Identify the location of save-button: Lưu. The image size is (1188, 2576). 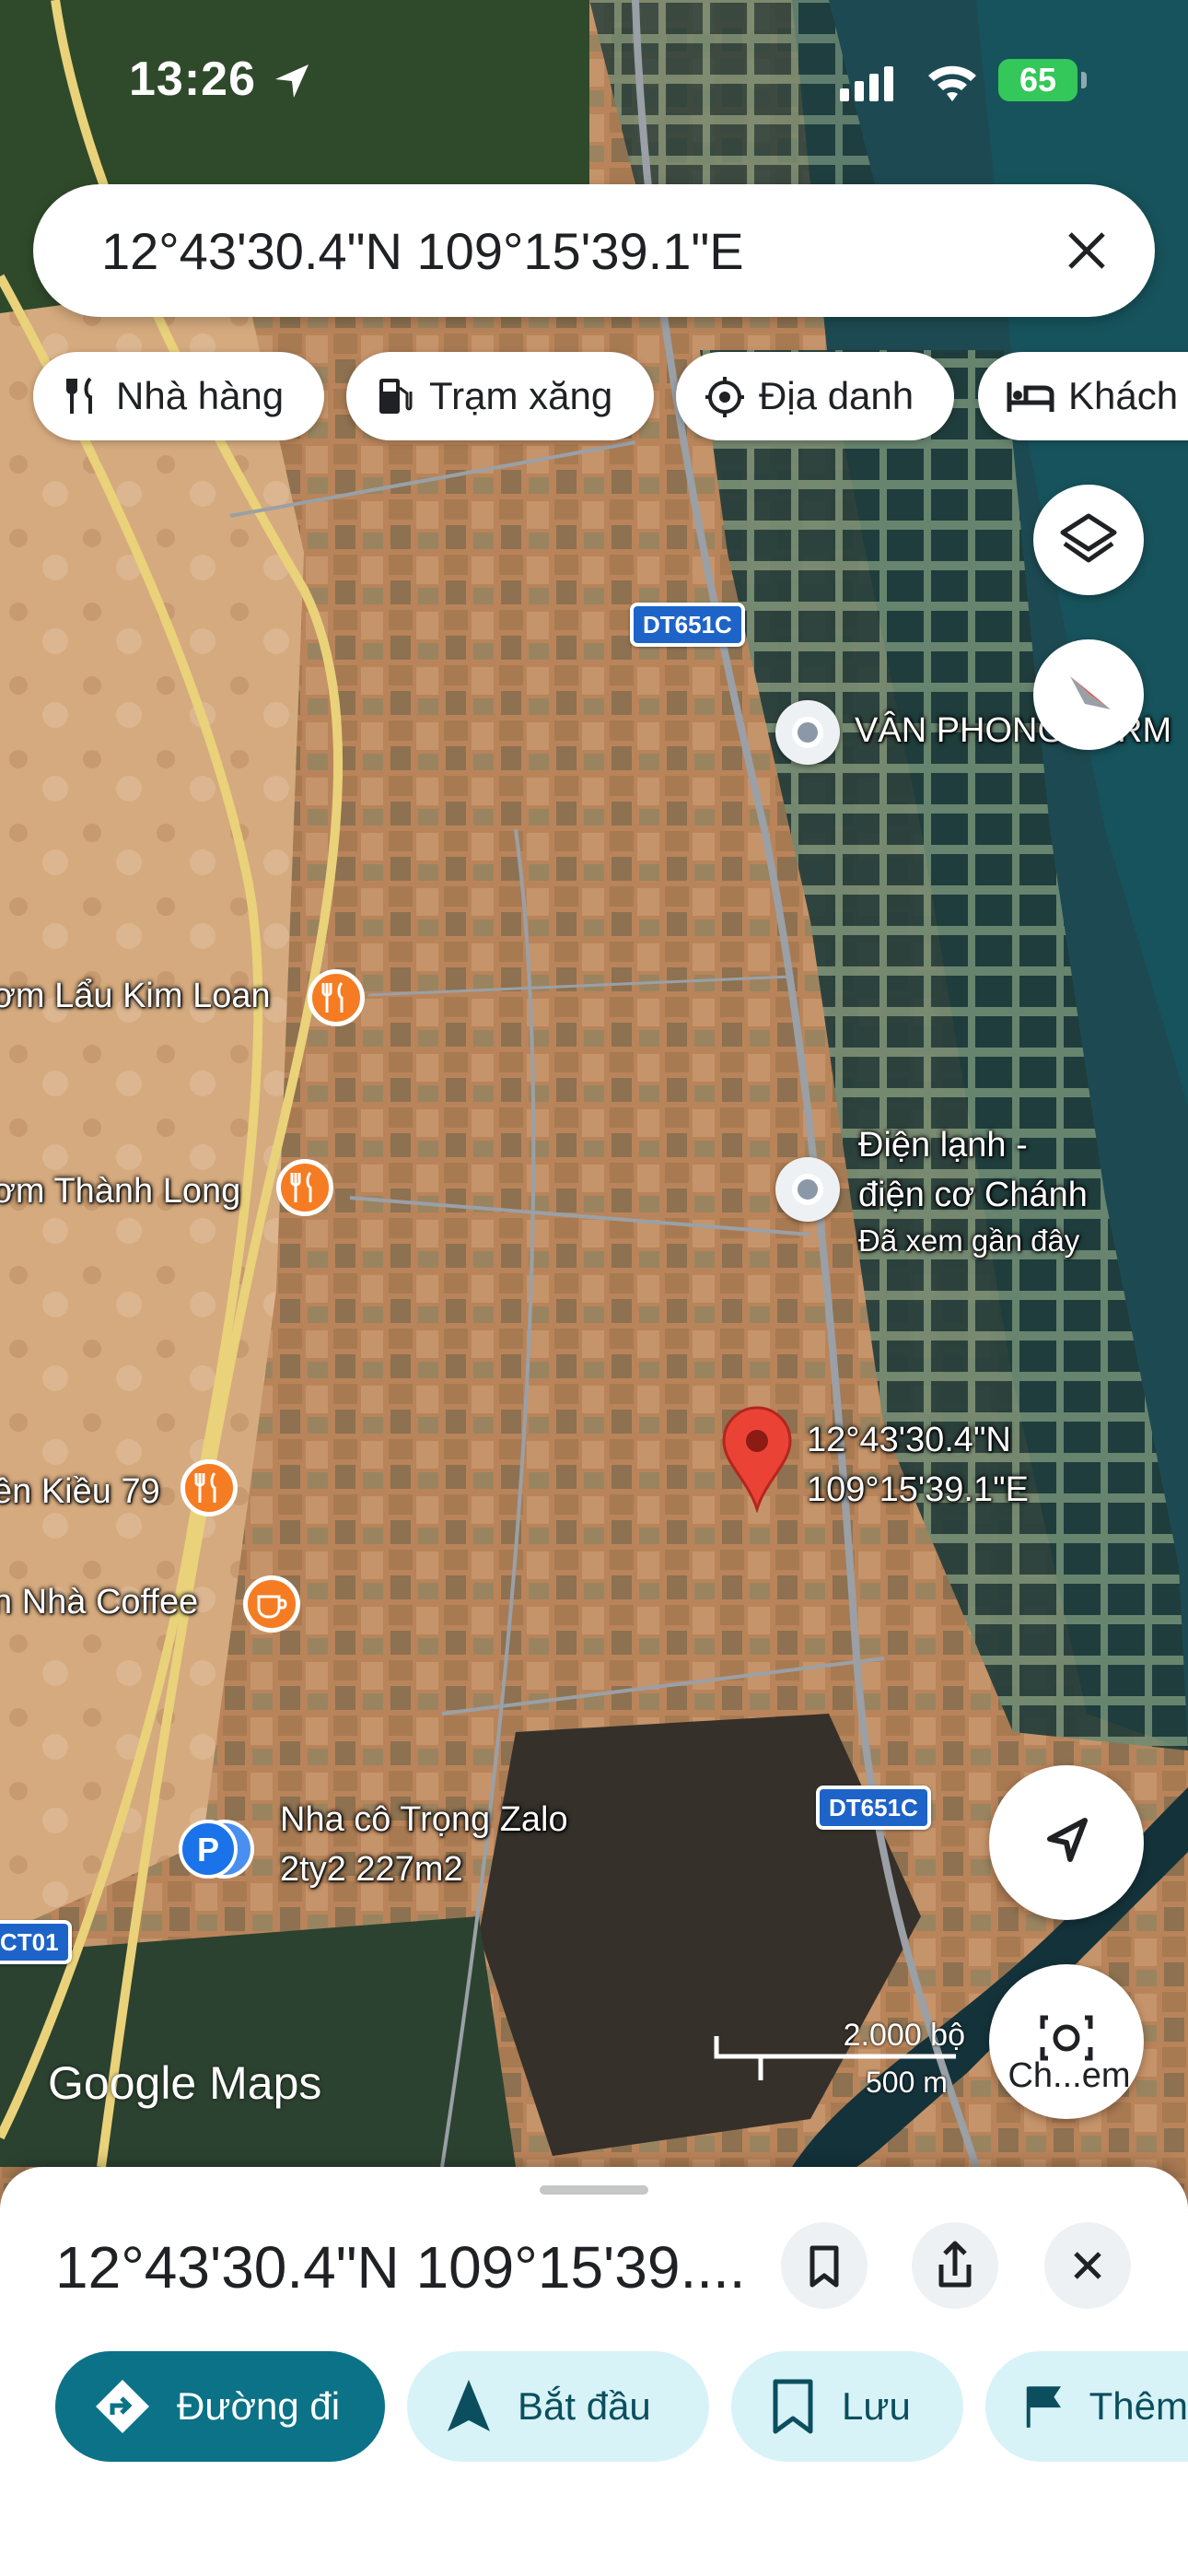
(847, 2406).